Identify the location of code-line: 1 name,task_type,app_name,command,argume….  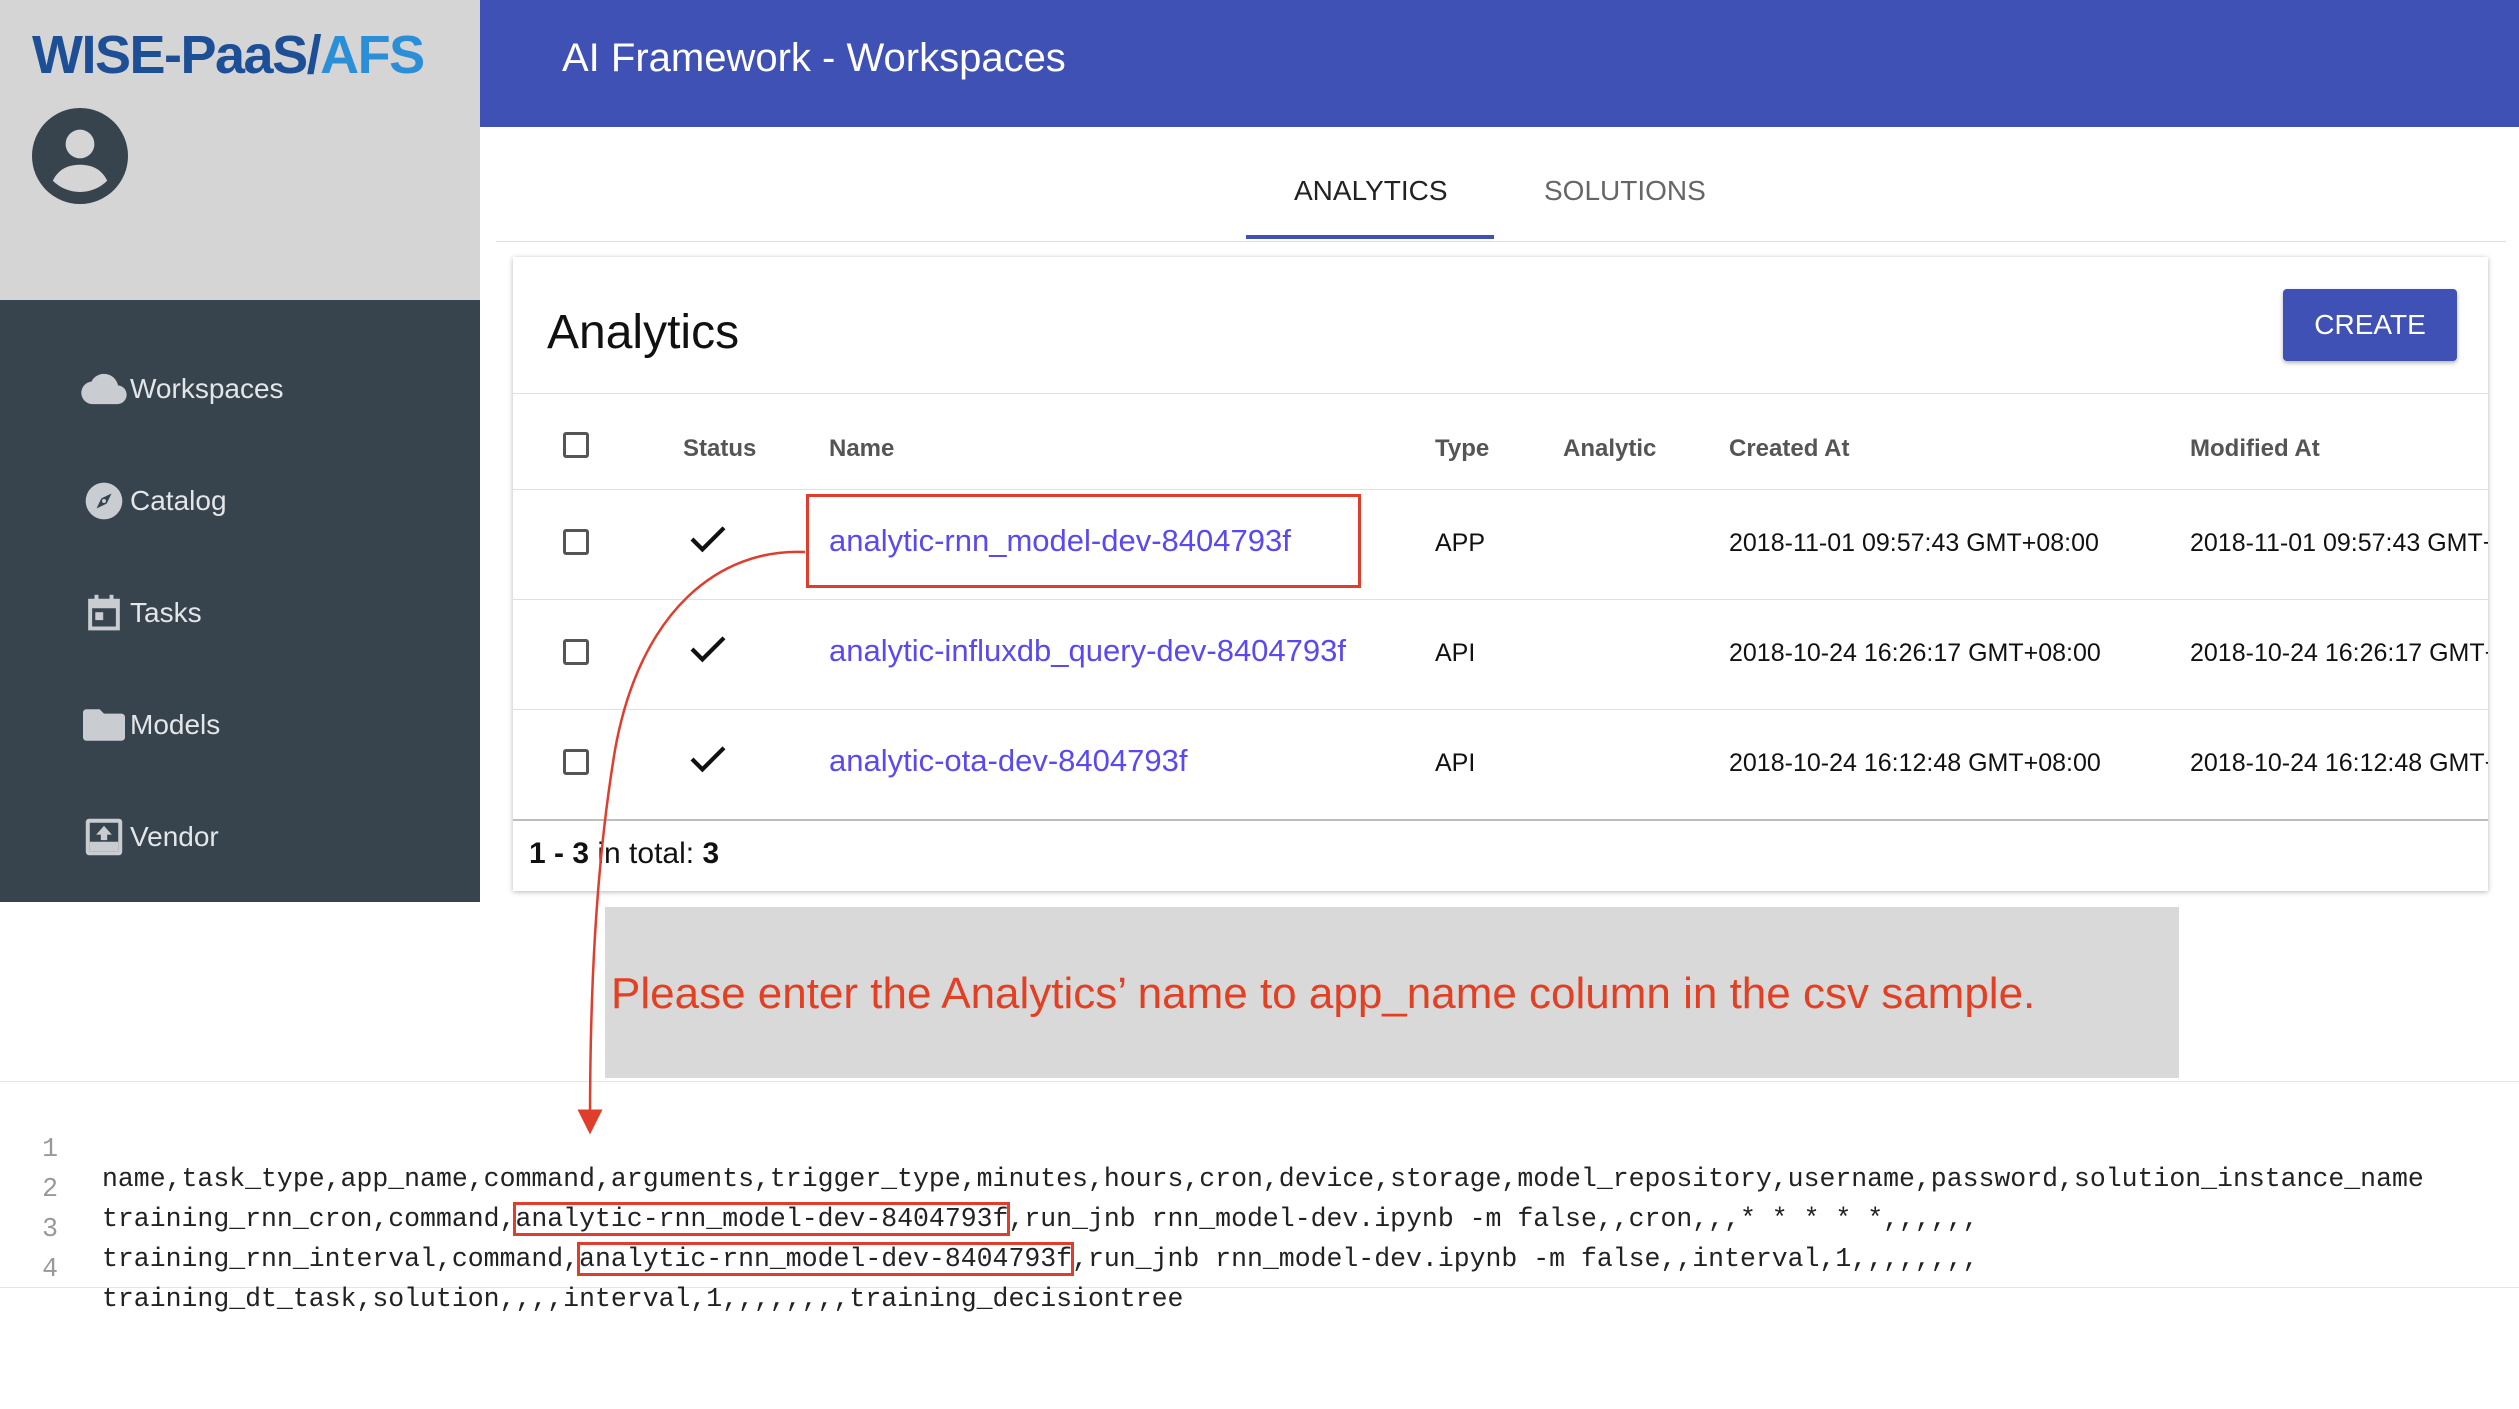
(1212, 1149).